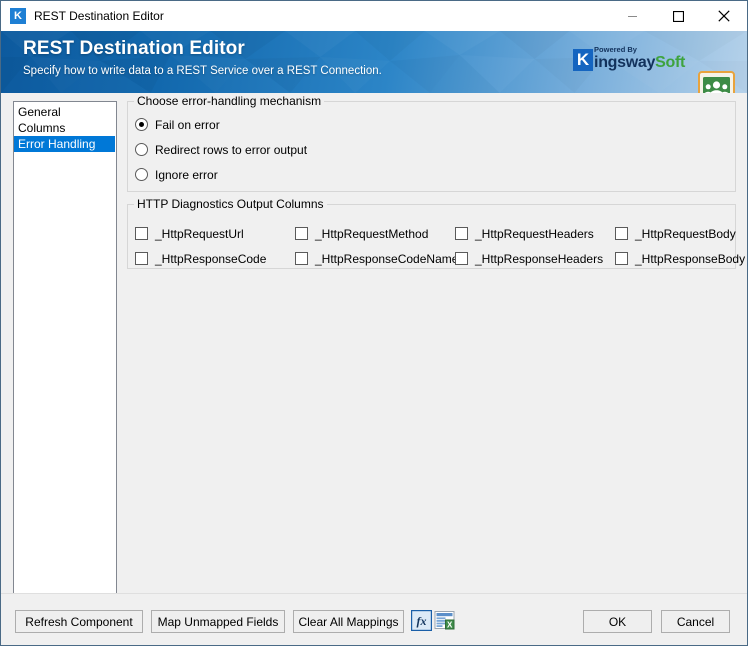  Describe the element at coordinates (348, 621) in the screenshot. I see `clear-all-mappings-button: Clear All Mappings` at that location.